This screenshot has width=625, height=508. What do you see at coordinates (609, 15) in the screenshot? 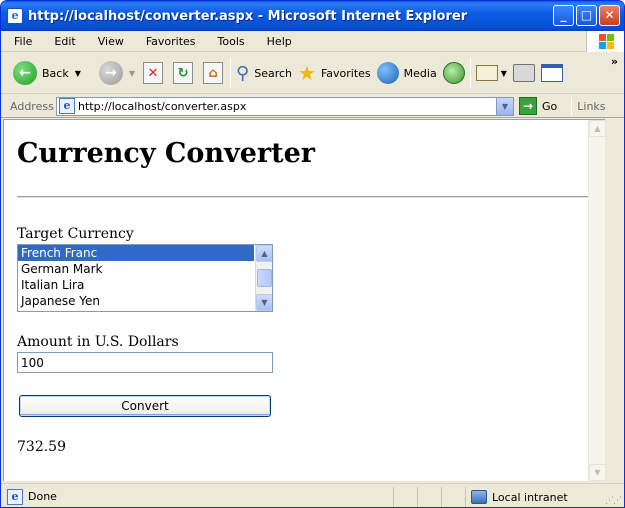
I see `close-button: ✕` at bounding box center [609, 15].